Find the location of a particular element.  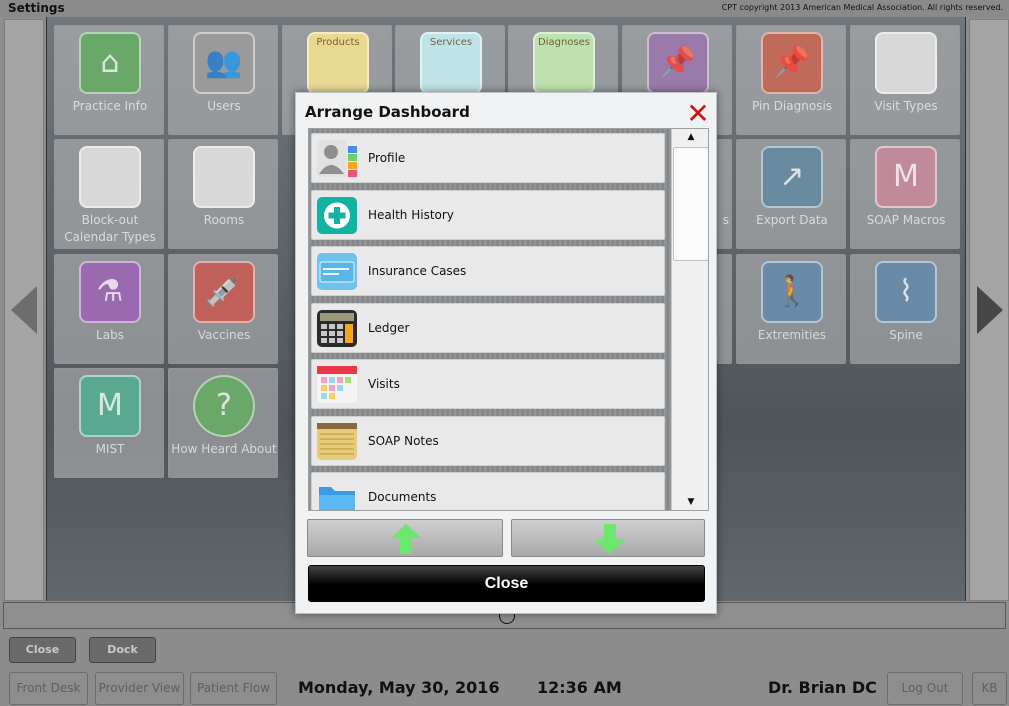

list-item-profile: Profile is located at coordinates (488, 158).